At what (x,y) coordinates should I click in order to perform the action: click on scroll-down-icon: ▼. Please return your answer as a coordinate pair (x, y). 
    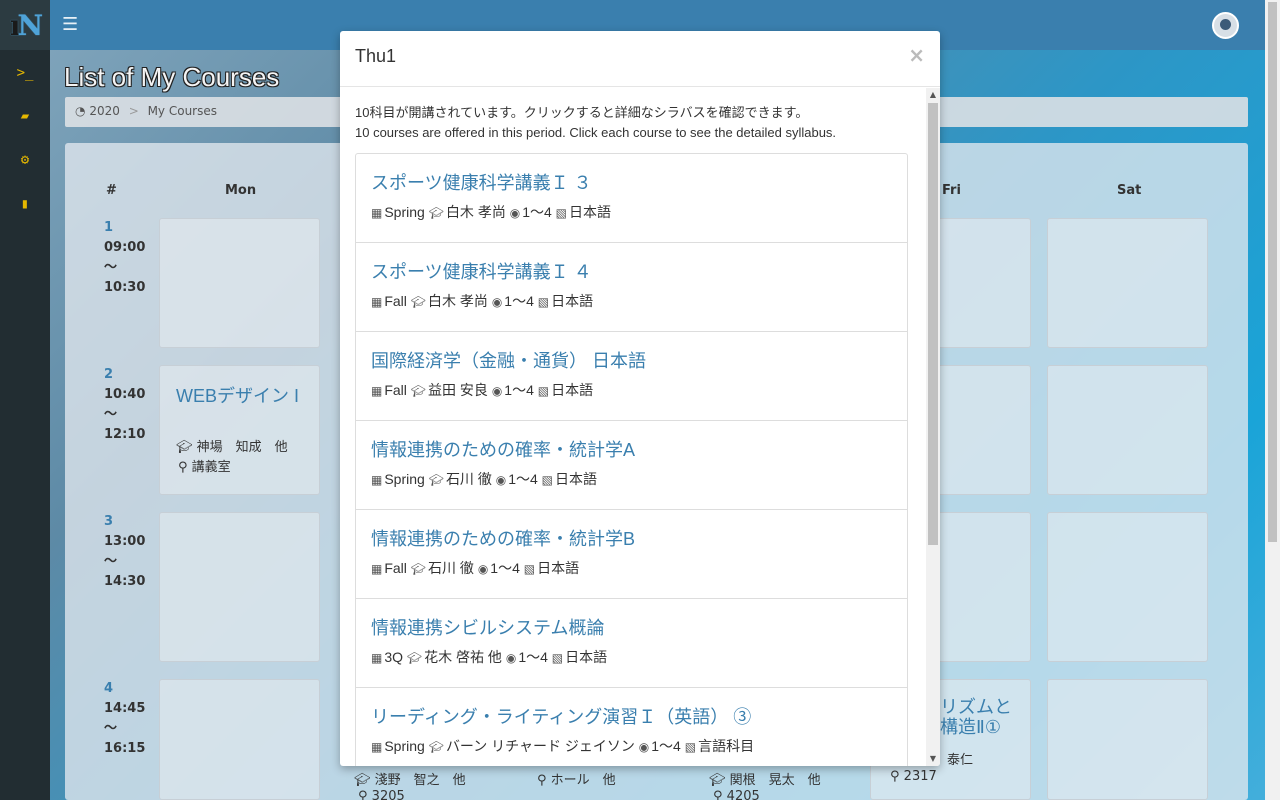
    Looking at the image, I should click on (933, 759).